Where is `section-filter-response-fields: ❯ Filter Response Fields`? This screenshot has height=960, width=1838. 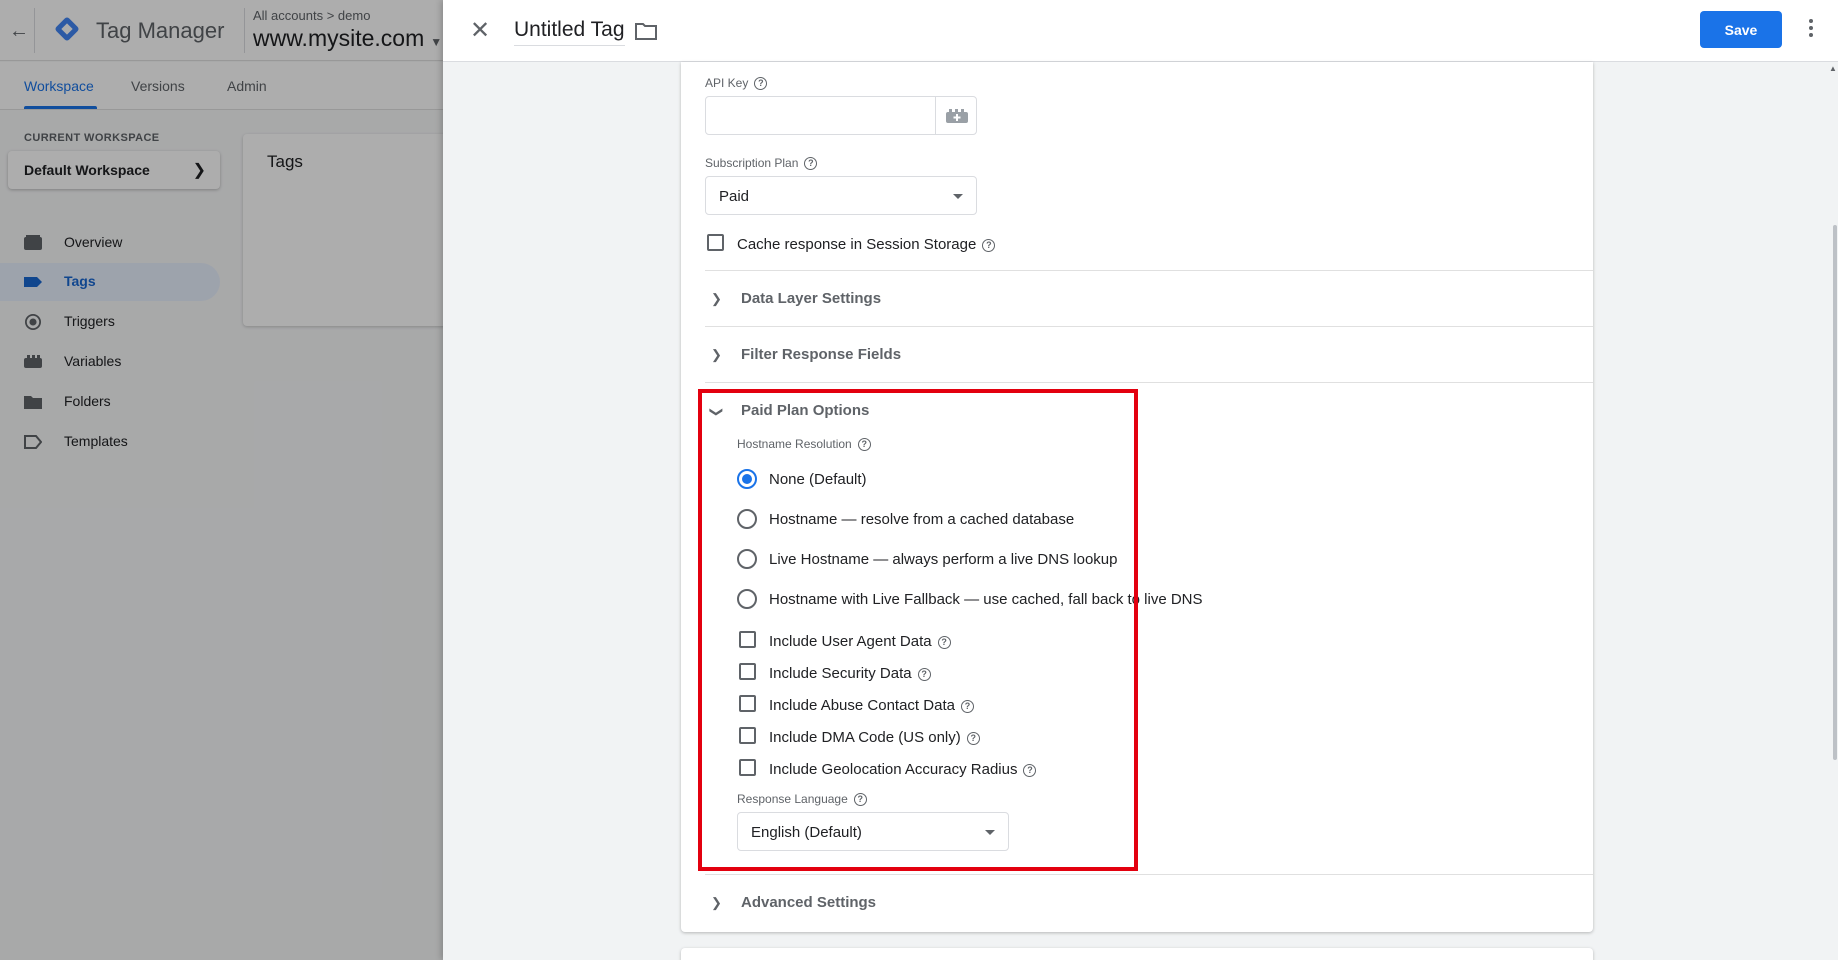
section-filter-response-fields: ❯ Filter Response Fields is located at coordinates (1149, 354).